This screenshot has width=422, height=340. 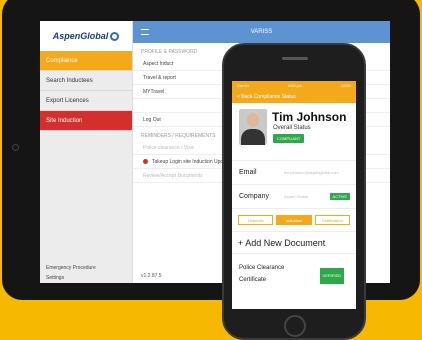 What do you see at coordinates (158, 63) in the screenshot?
I see `list-item-label: Aspect Induct` at bounding box center [158, 63].